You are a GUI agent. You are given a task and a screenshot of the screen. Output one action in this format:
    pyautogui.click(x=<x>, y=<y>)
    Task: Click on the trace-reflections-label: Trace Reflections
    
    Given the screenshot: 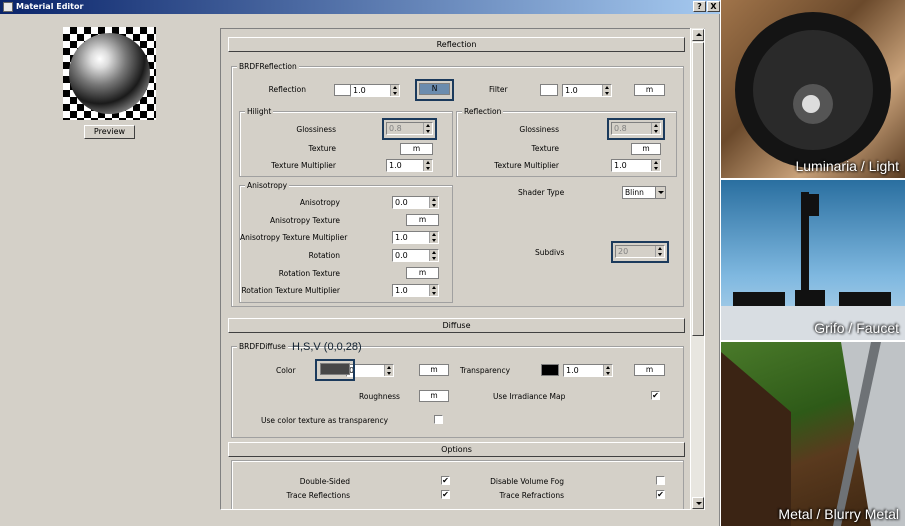 What is the action you would take?
    pyautogui.click(x=318, y=495)
    